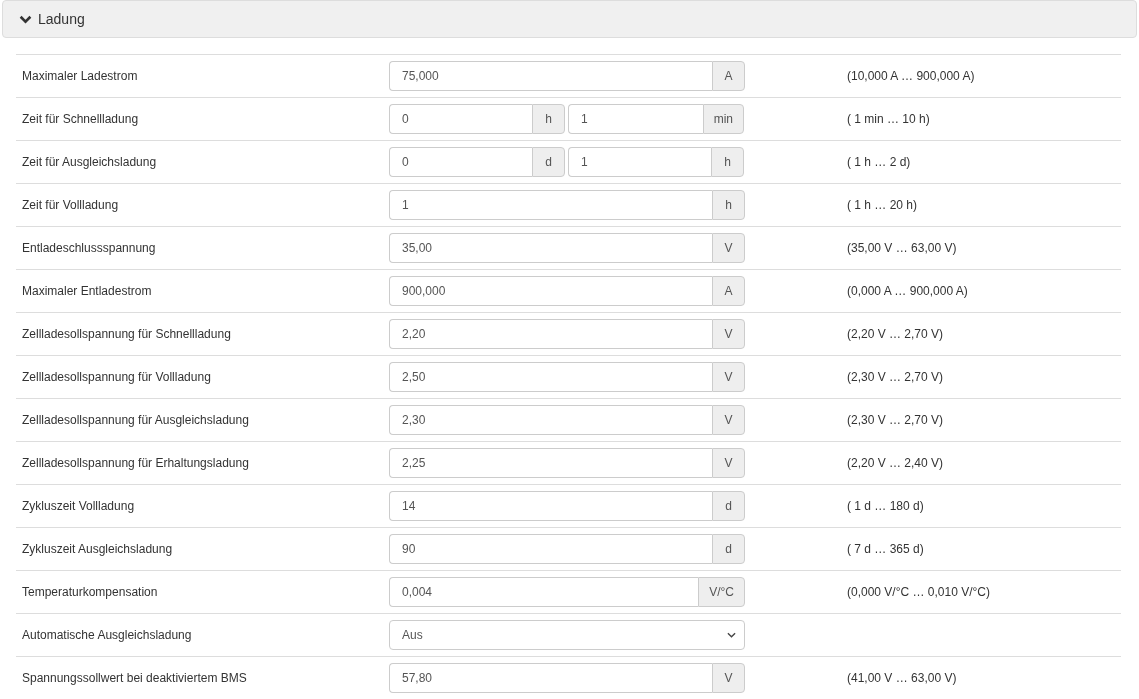 The image size is (1139, 699). What do you see at coordinates (550, 506) in the screenshot?
I see `input-field: 14` at bounding box center [550, 506].